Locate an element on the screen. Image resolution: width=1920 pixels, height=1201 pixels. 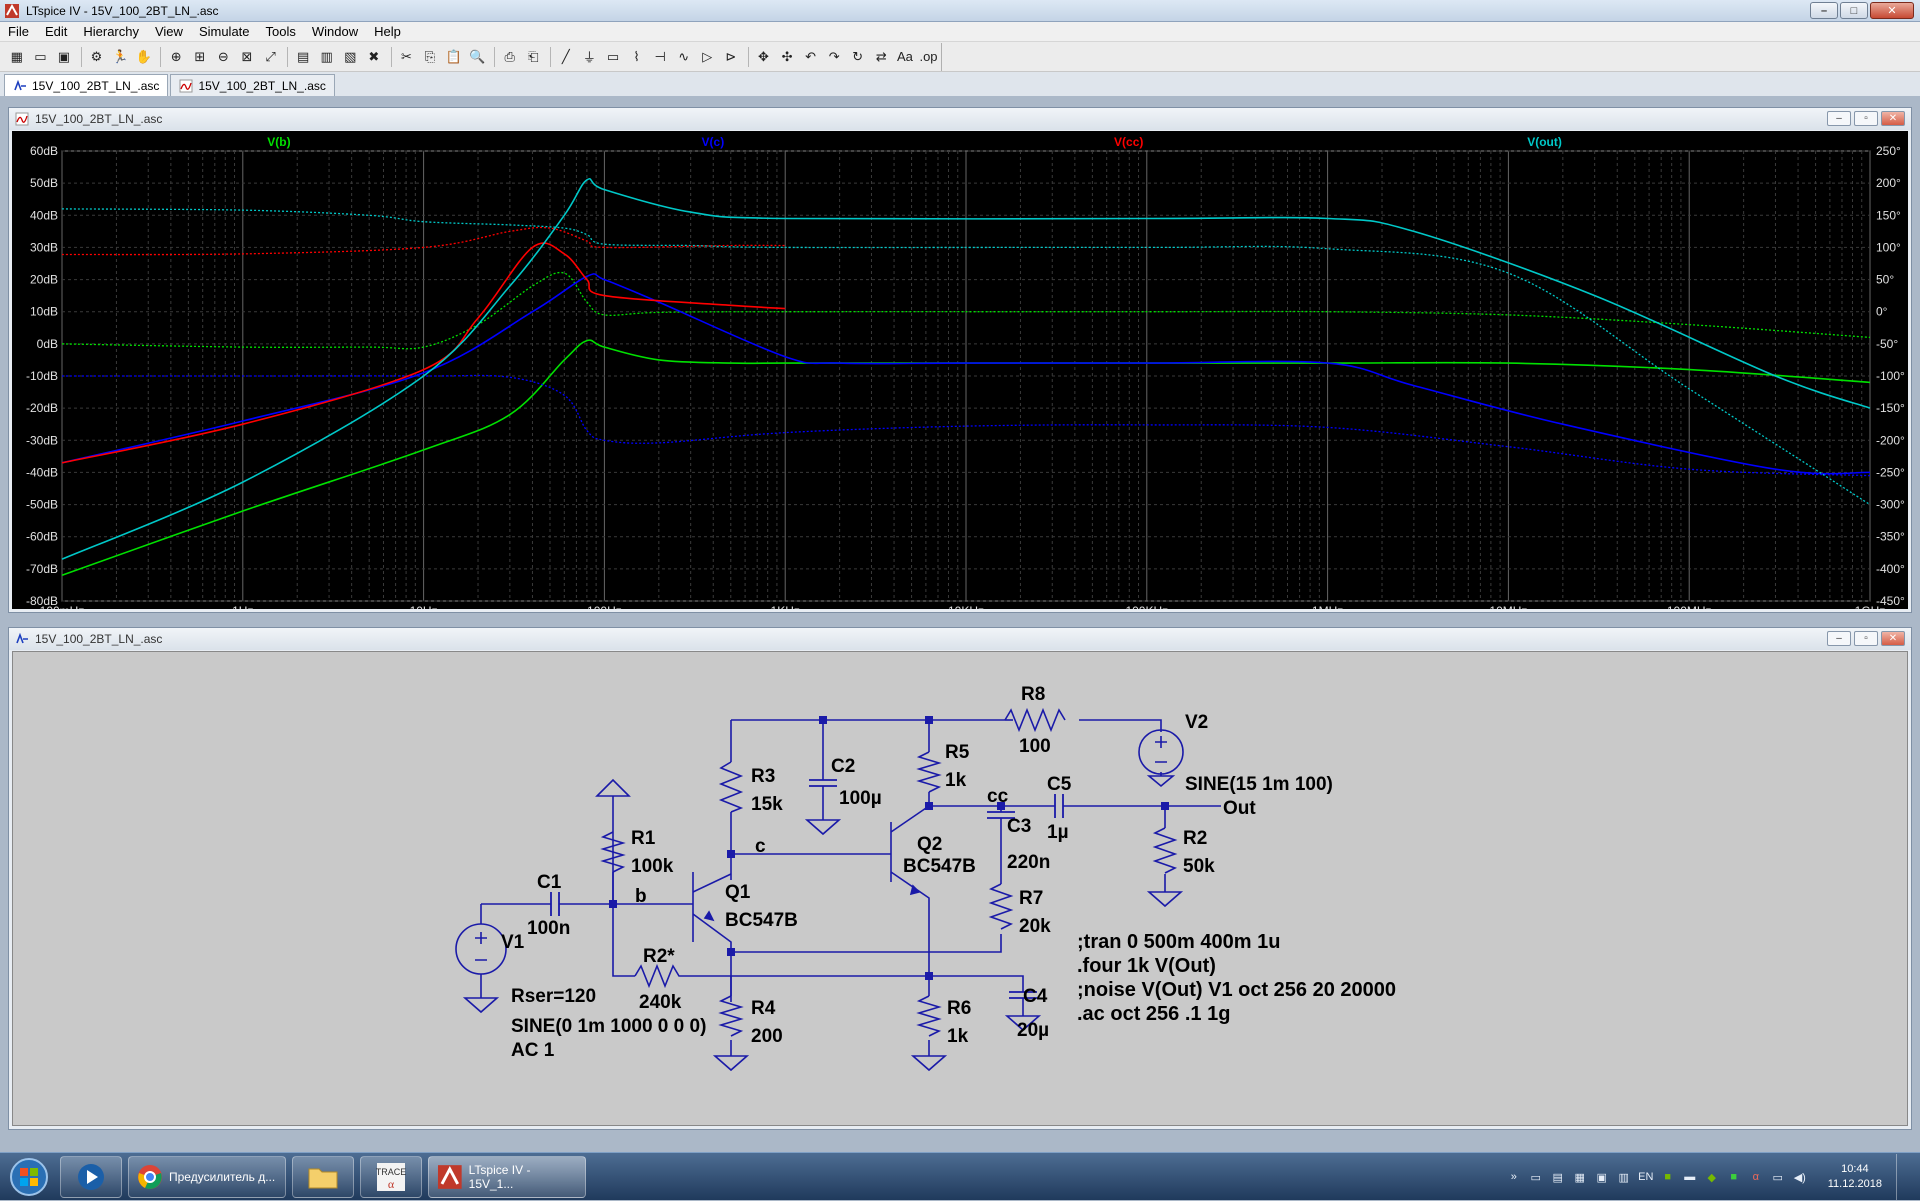
schematic-minimize-button: – is located at coordinates (1839, 638).